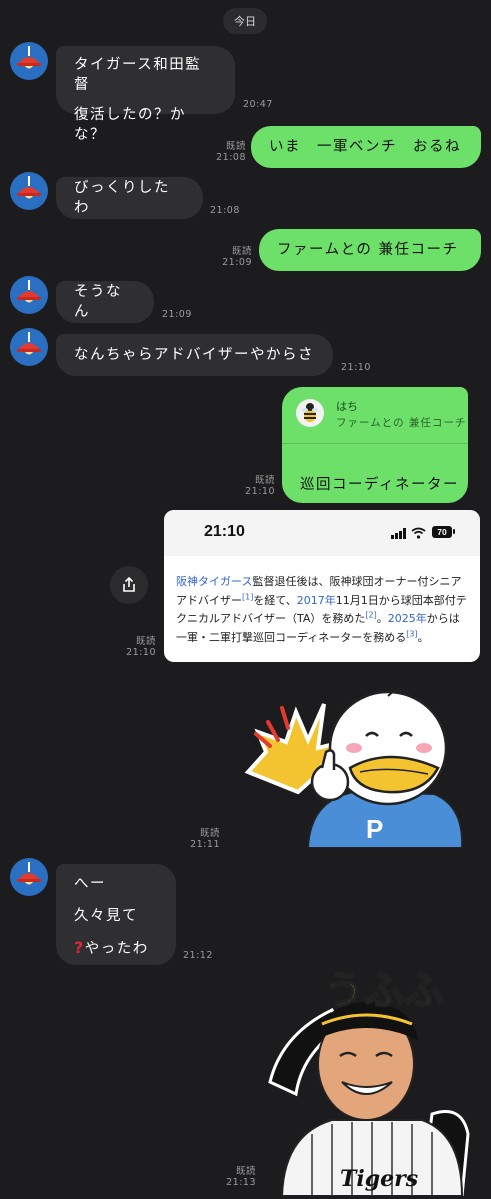 Image resolution: width=491 pixels, height=1199 pixels. What do you see at coordinates (347, 406) in the screenshot?
I see `quote-sender: はち` at bounding box center [347, 406].